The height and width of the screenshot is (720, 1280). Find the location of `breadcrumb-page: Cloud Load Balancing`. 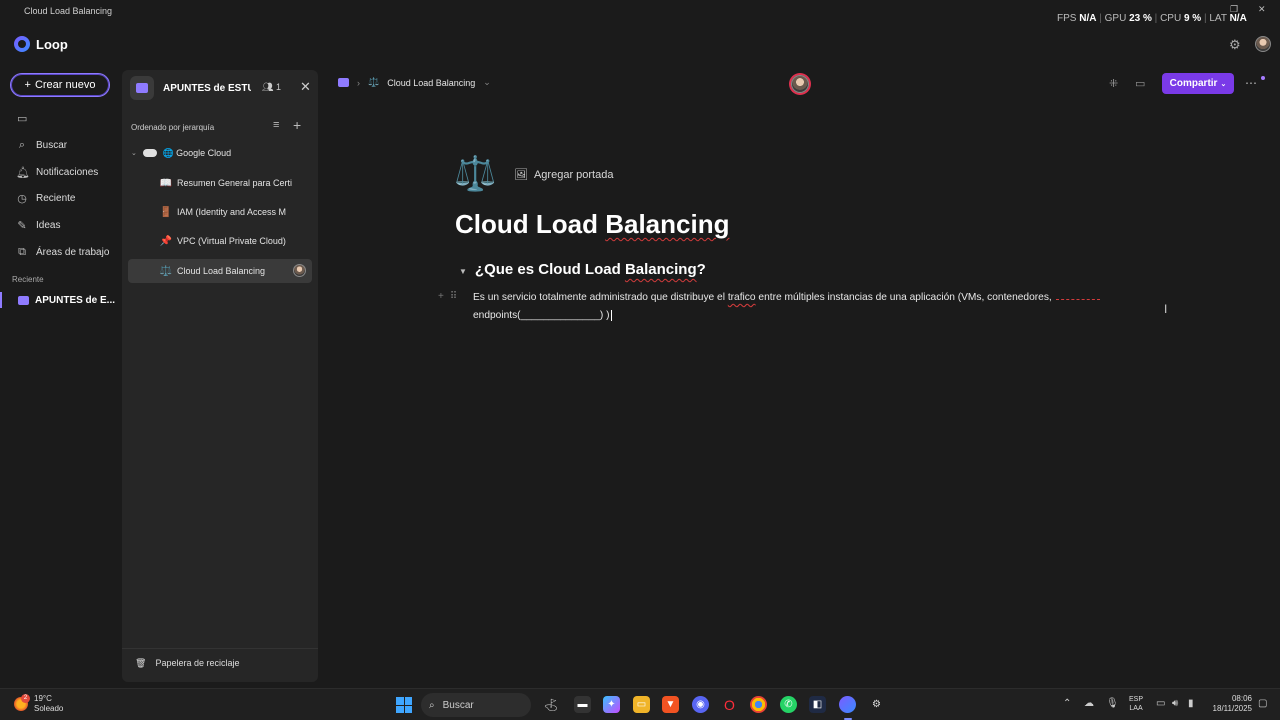

breadcrumb-page: Cloud Load Balancing is located at coordinates (431, 83).